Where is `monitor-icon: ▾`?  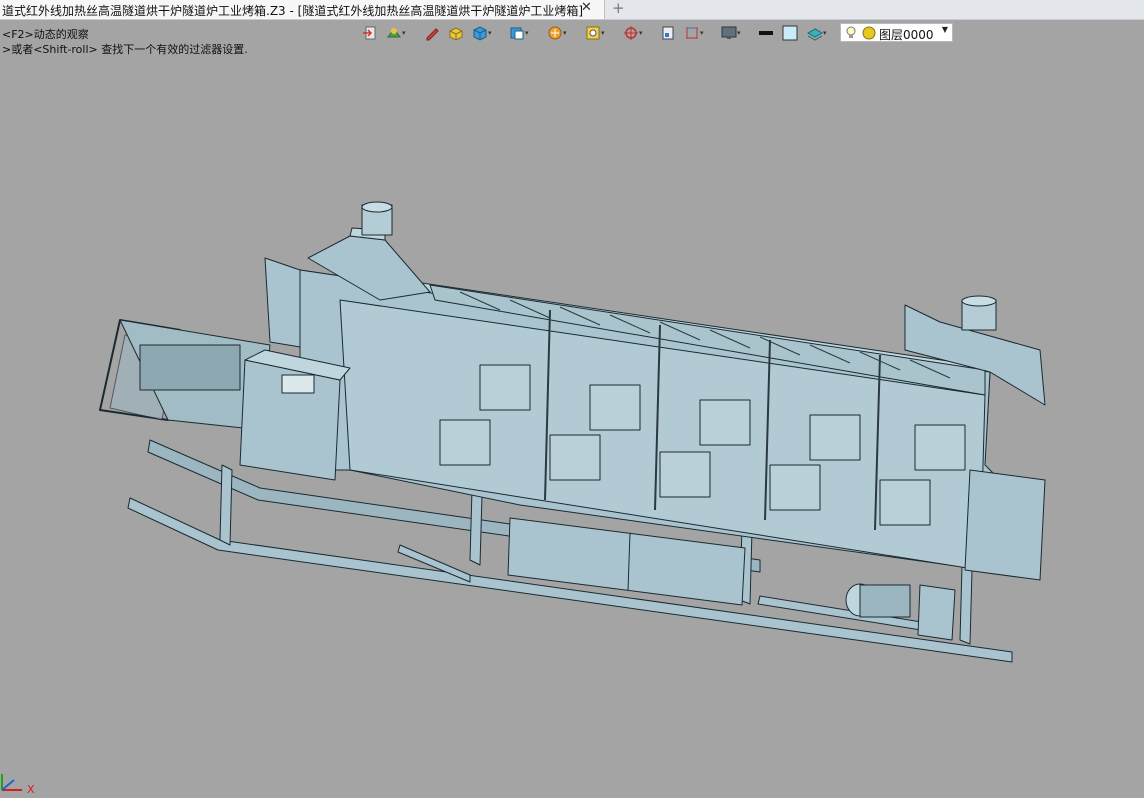 monitor-icon: ▾ is located at coordinates (732, 33).